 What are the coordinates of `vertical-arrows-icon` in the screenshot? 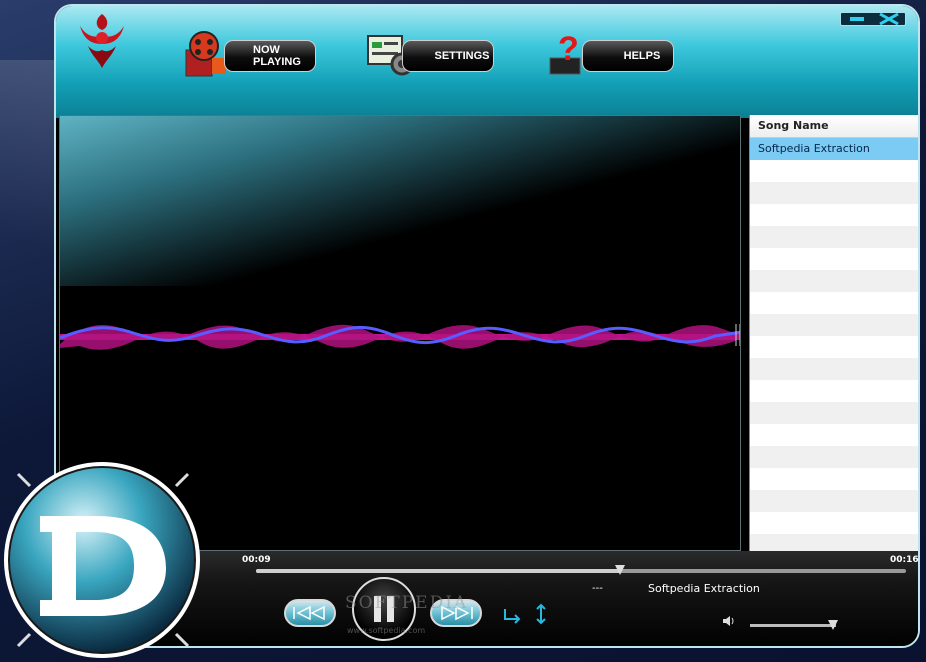 It's located at (541, 614).